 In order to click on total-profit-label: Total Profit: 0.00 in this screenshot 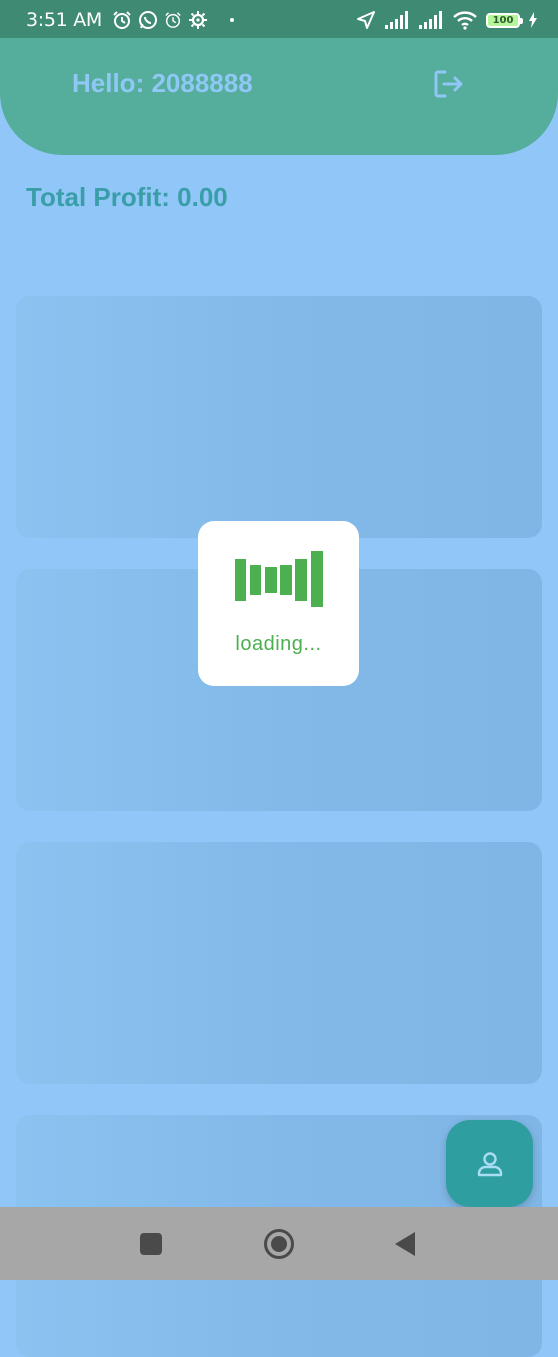, I will do `click(127, 197)`.